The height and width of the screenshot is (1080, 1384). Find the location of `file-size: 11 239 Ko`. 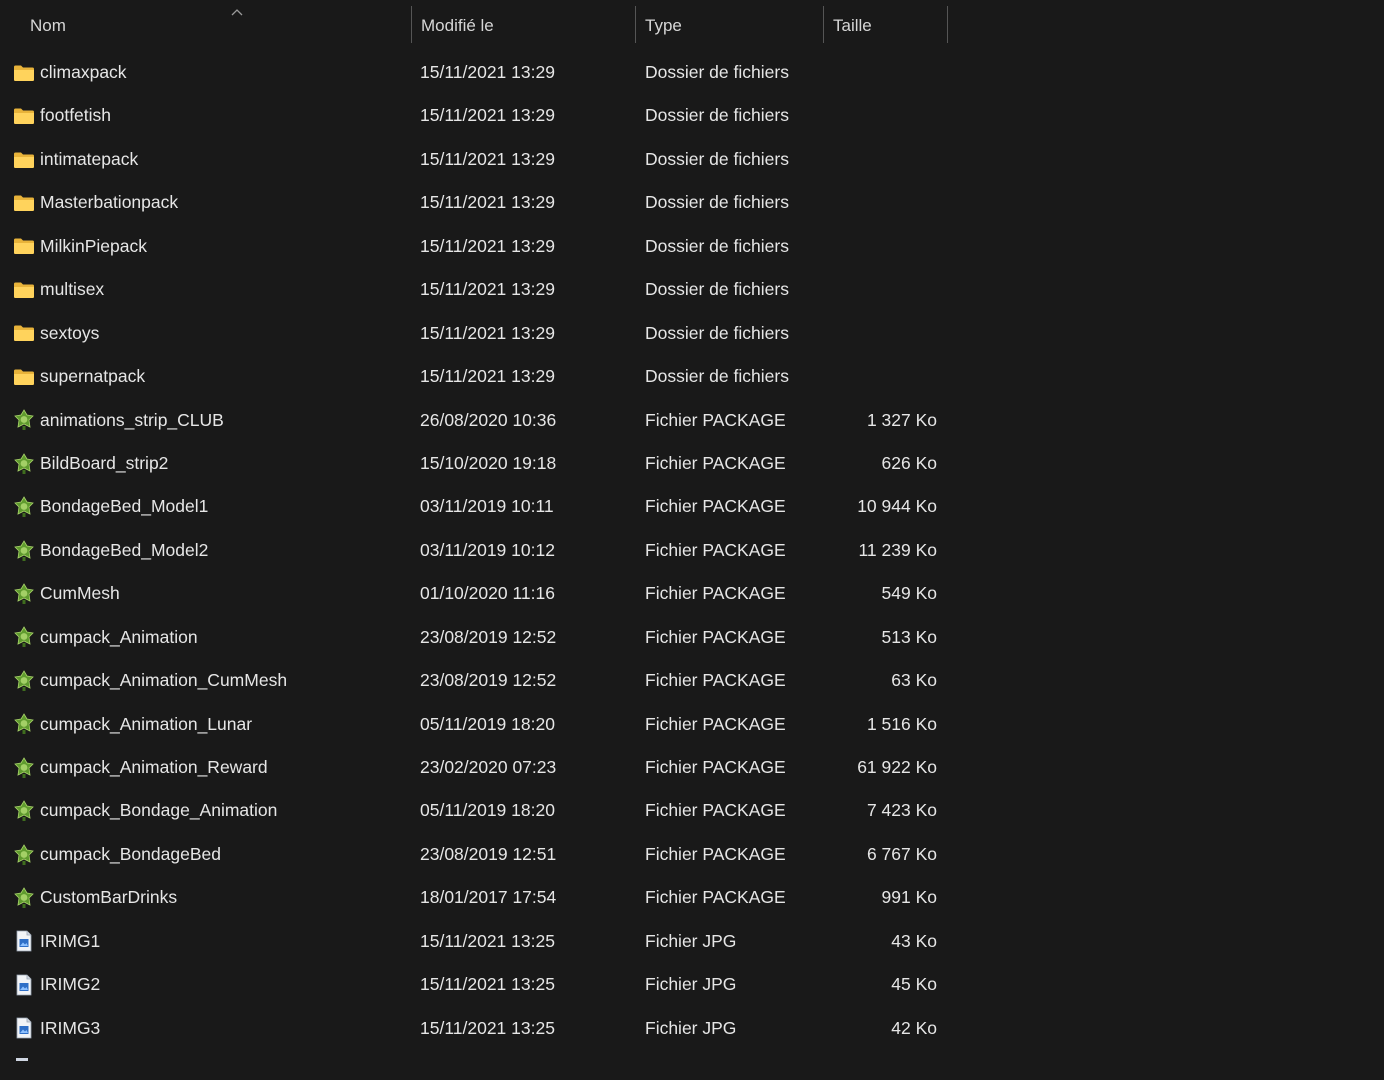

file-size: 11 239 Ko is located at coordinates (898, 549).